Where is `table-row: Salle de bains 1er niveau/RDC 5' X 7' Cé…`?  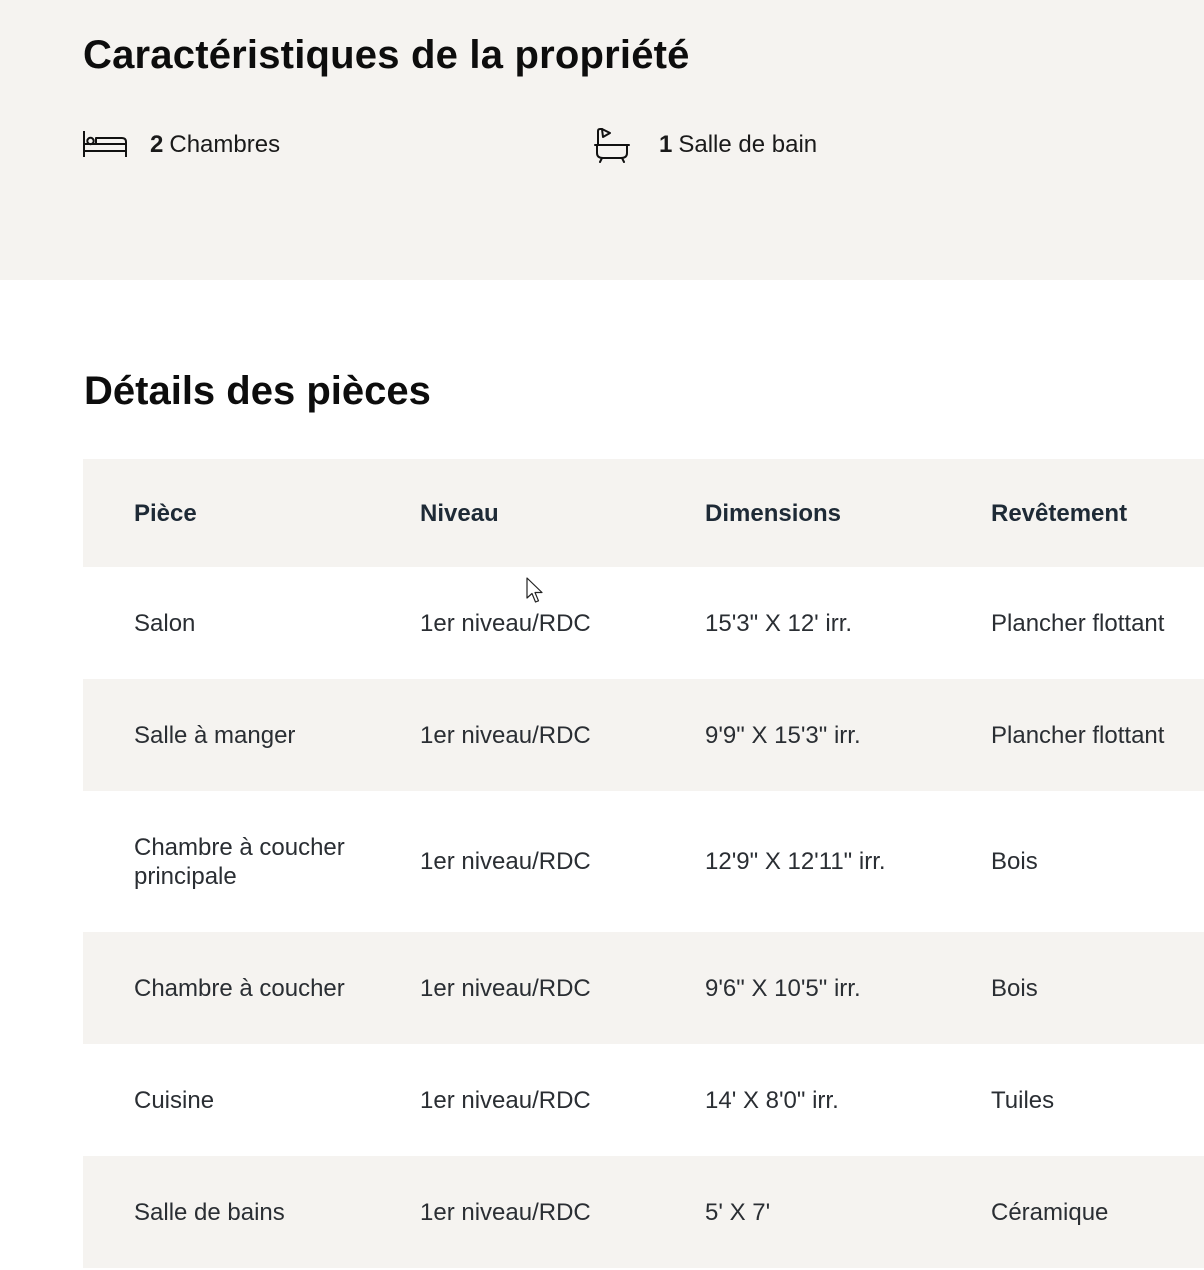
table-row: Salle de bains 1er niveau/RDC 5' X 7' Cé… is located at coordinates (643, 1212).